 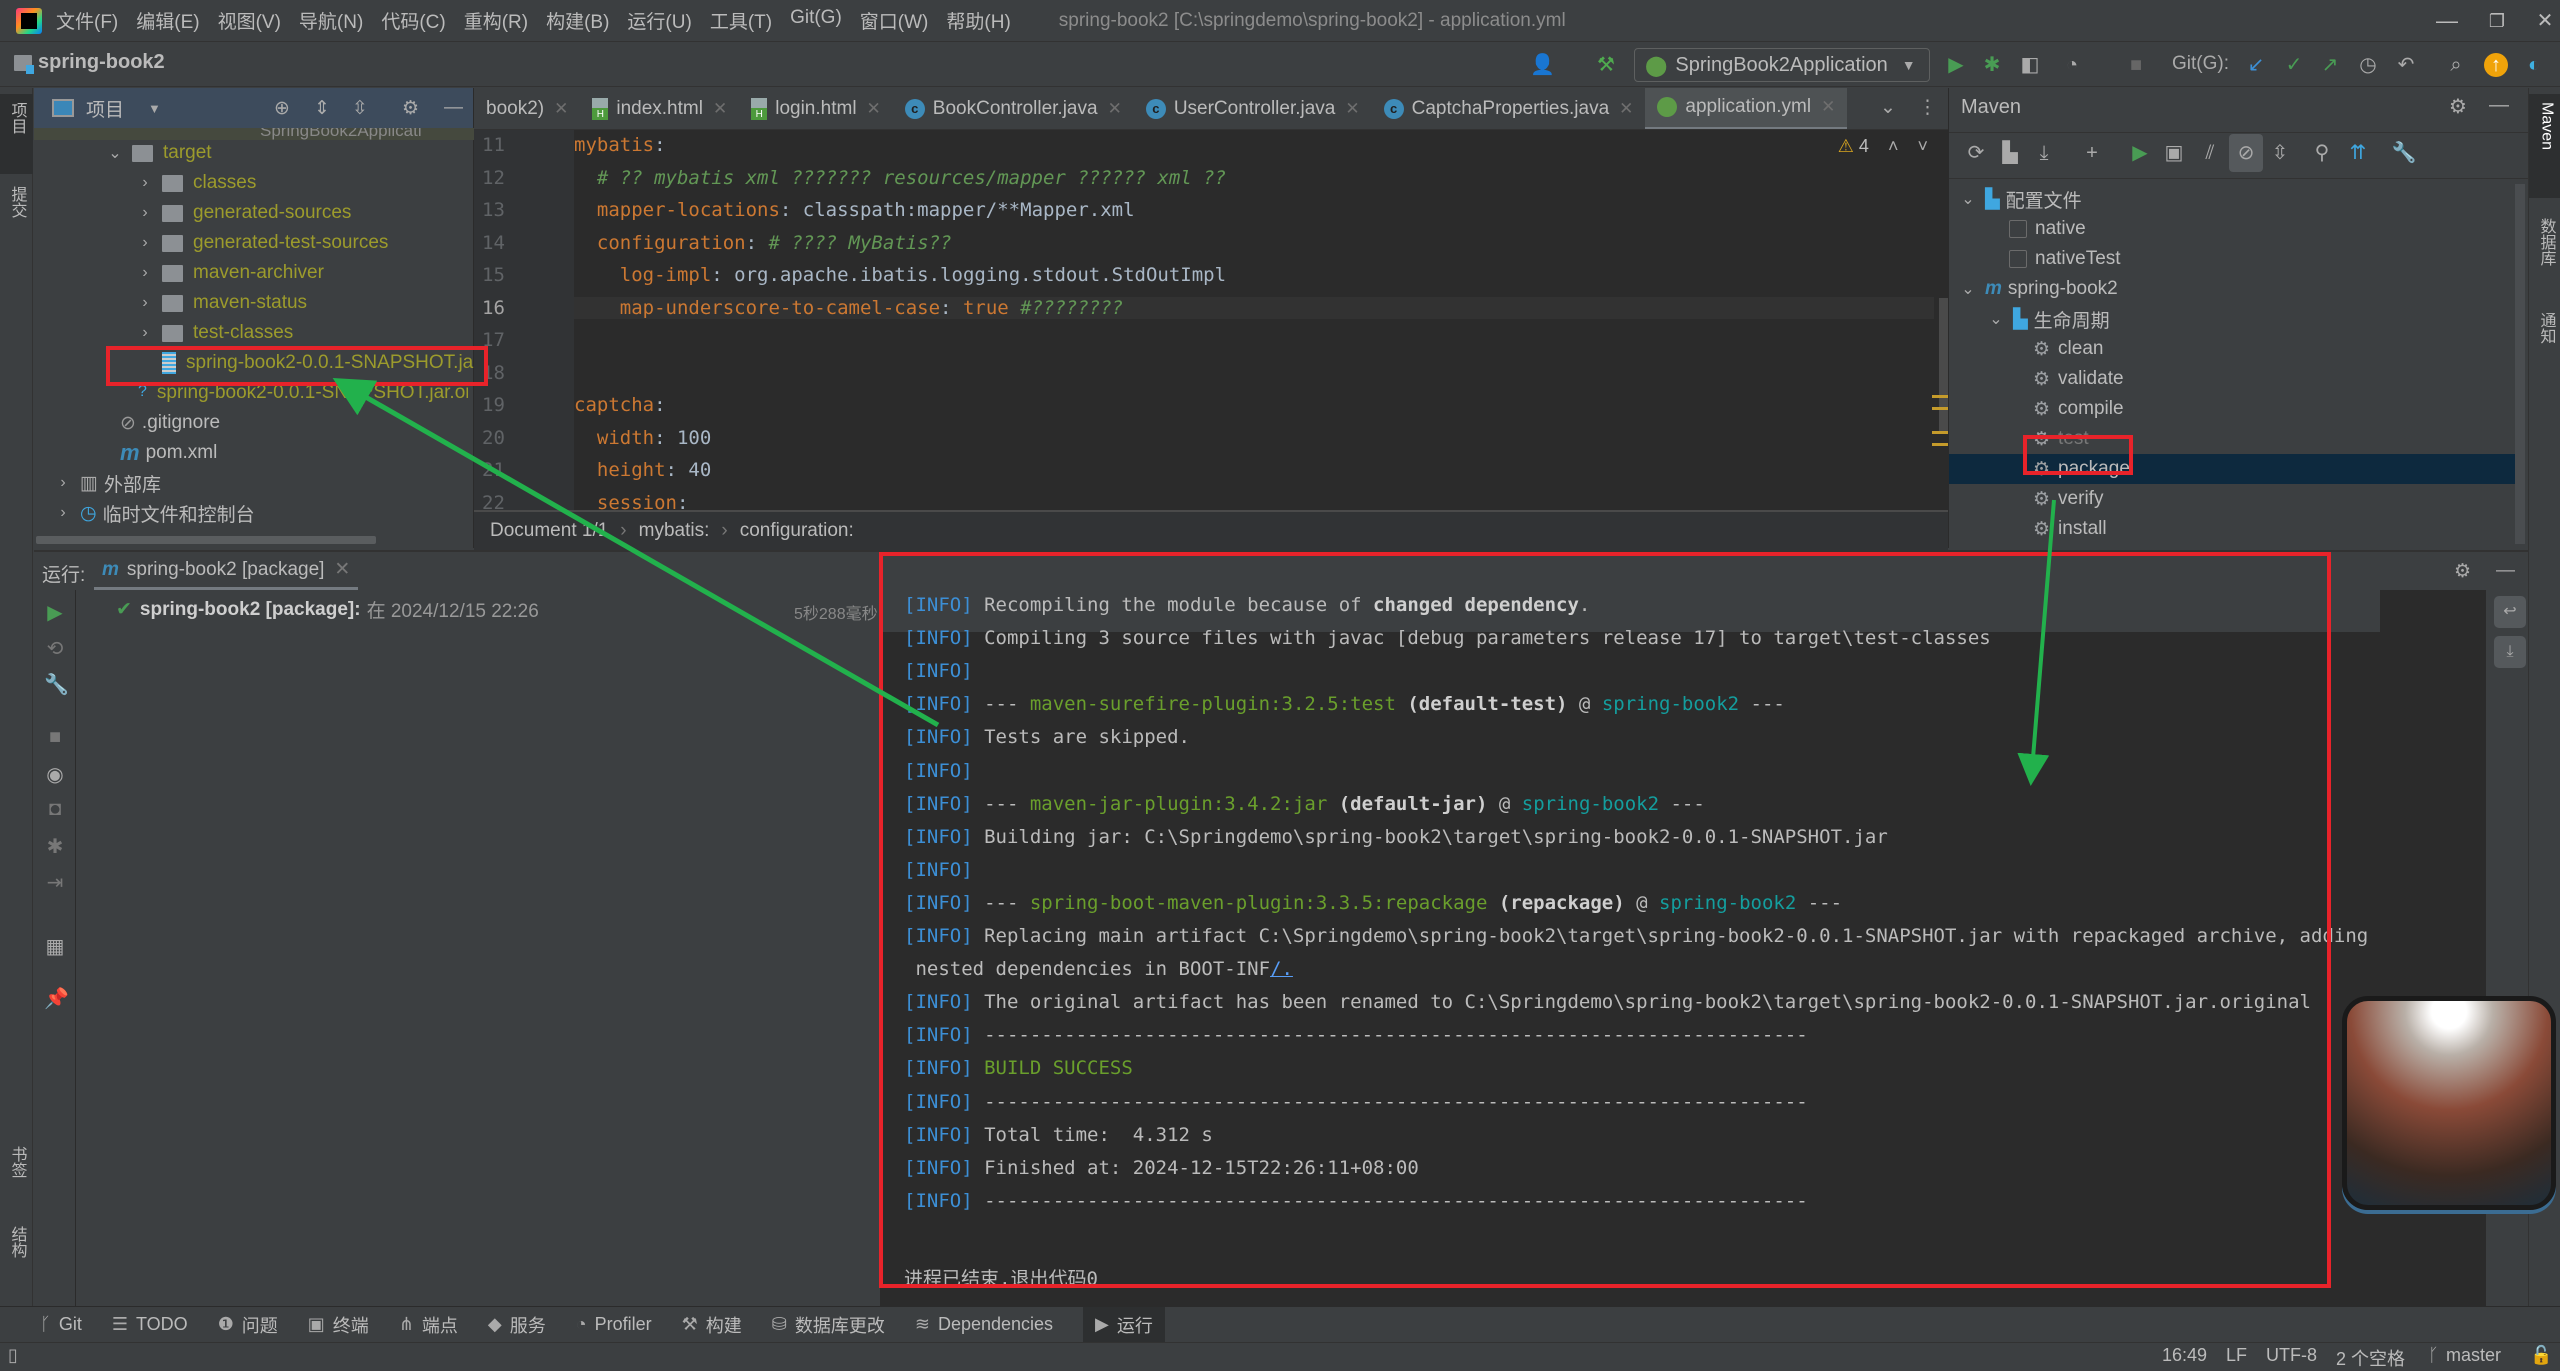 I want to click on profile-checkbox, so click(x=2018, y=259).